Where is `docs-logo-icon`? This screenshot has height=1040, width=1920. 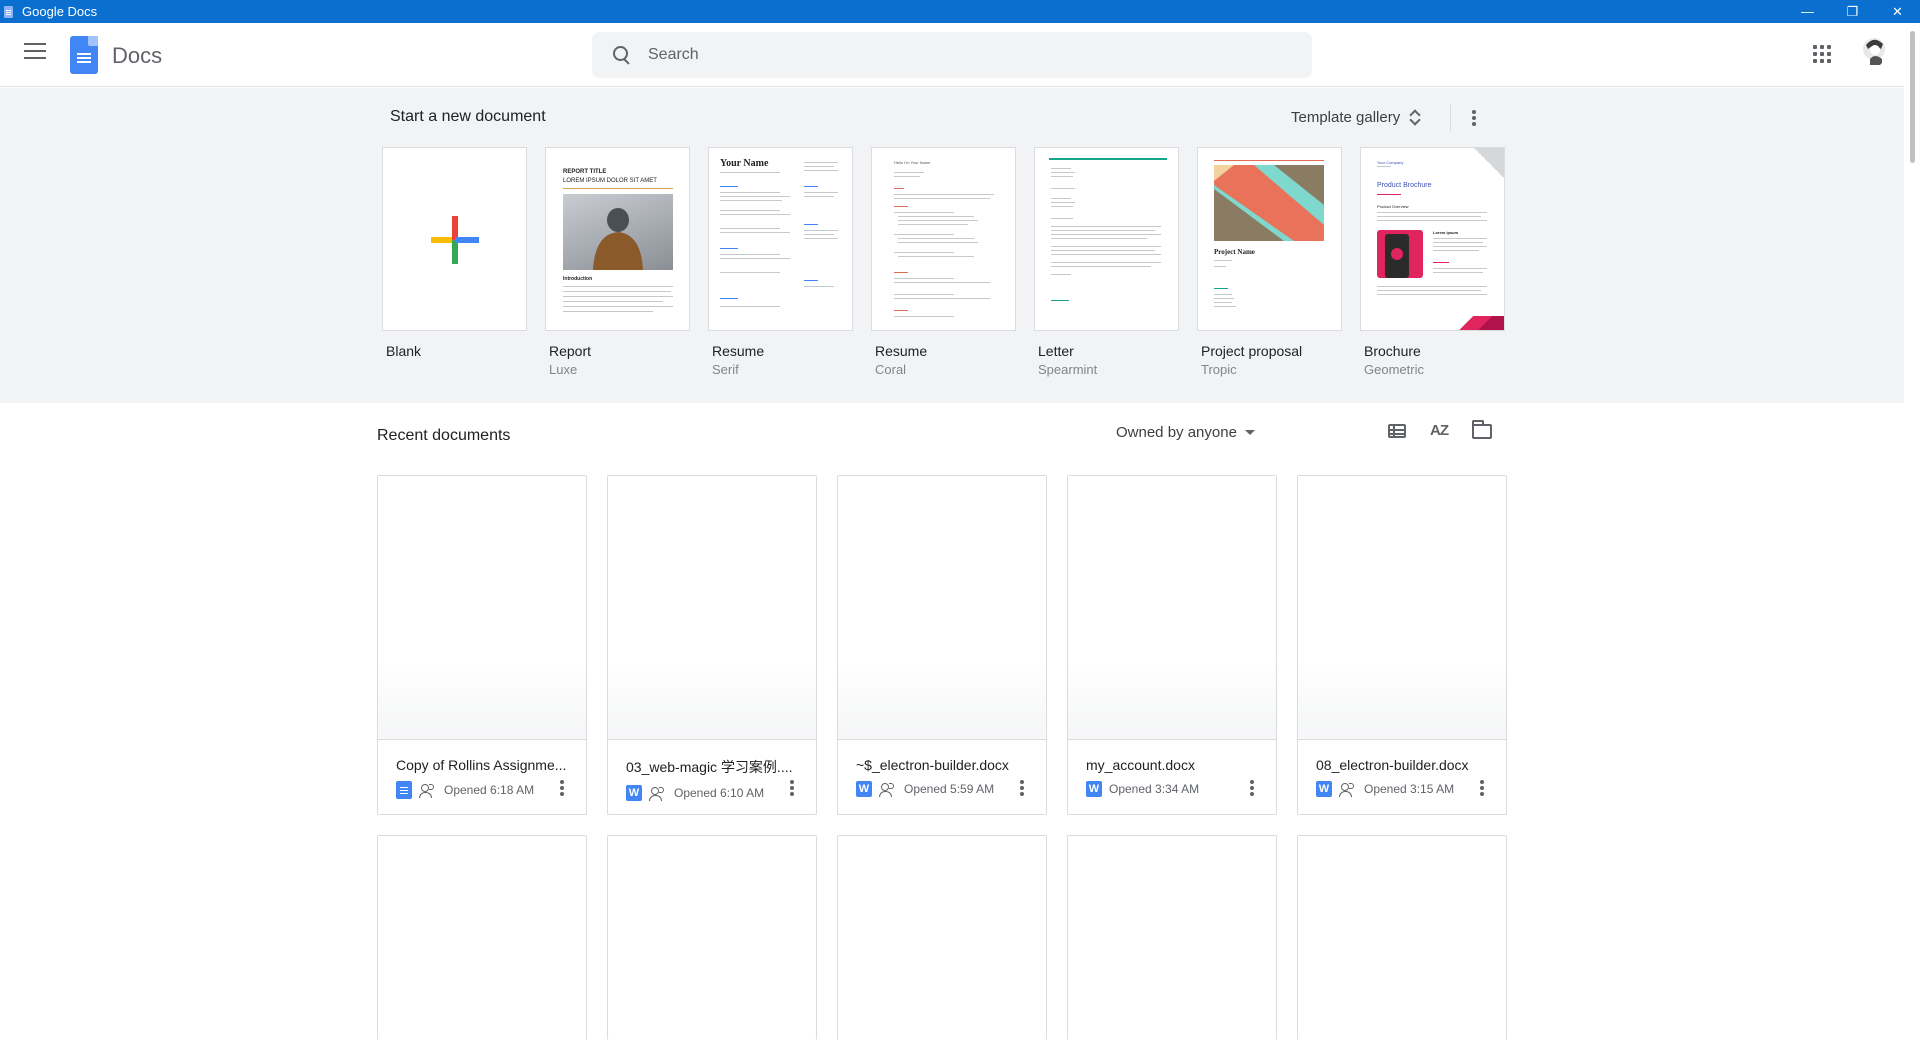
docs-logo-icon is located at coordinates (84, 55).